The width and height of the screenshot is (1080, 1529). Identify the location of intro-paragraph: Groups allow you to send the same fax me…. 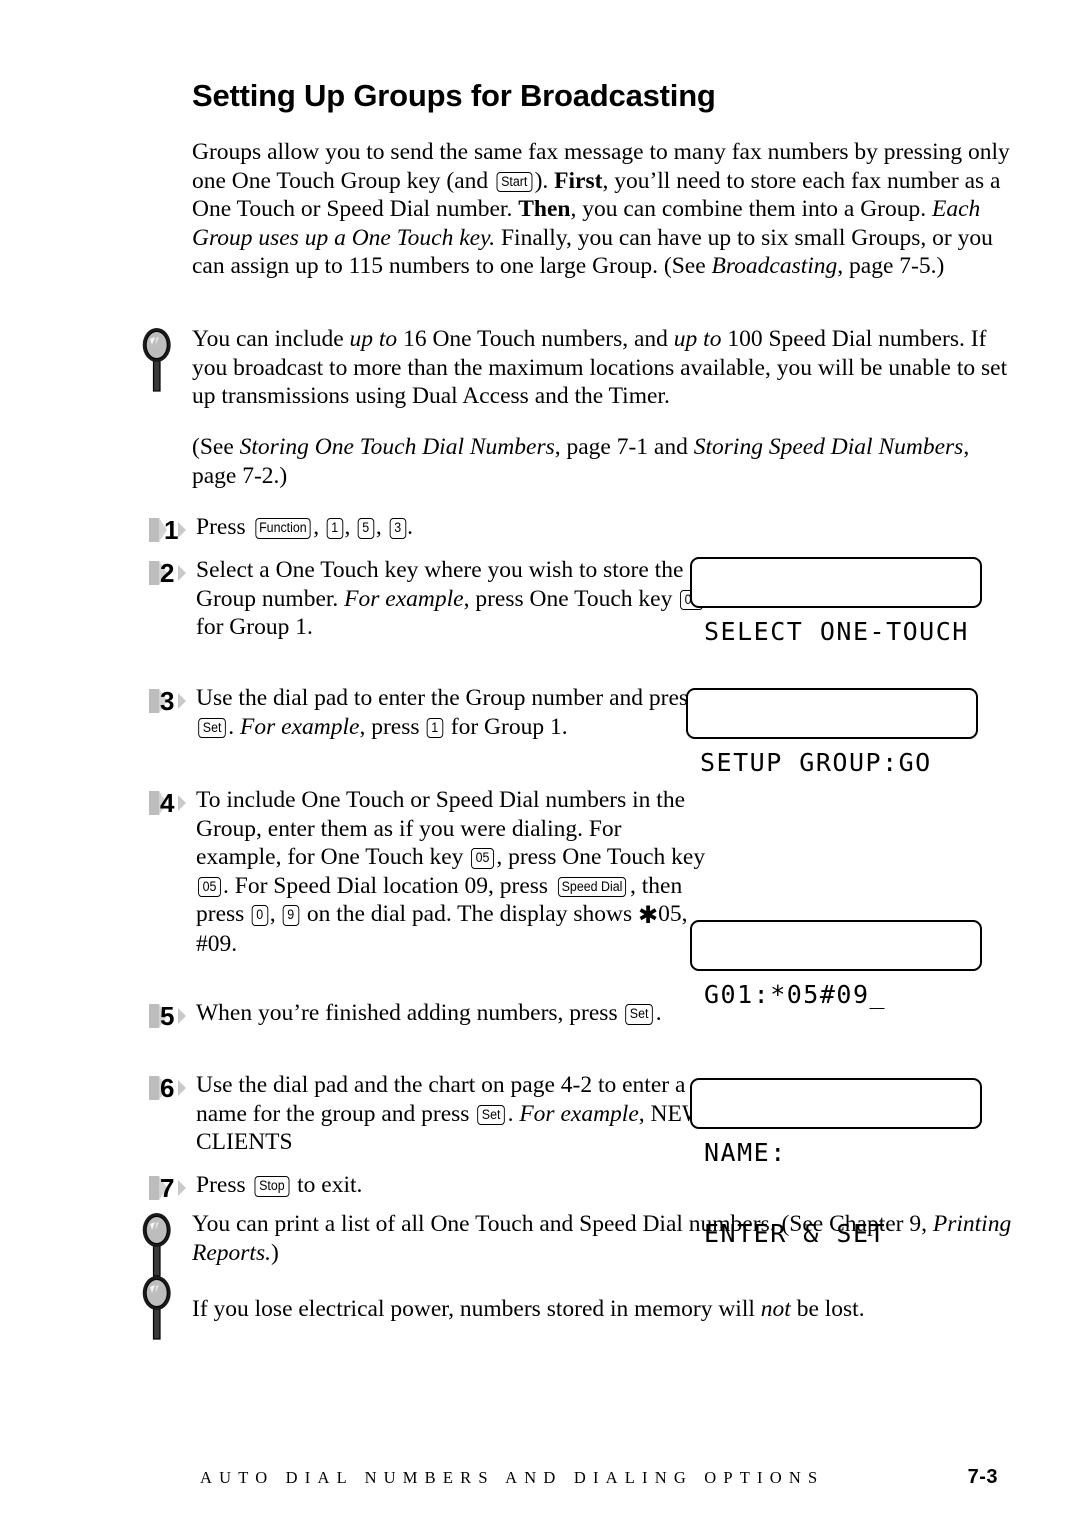
(601, 209).